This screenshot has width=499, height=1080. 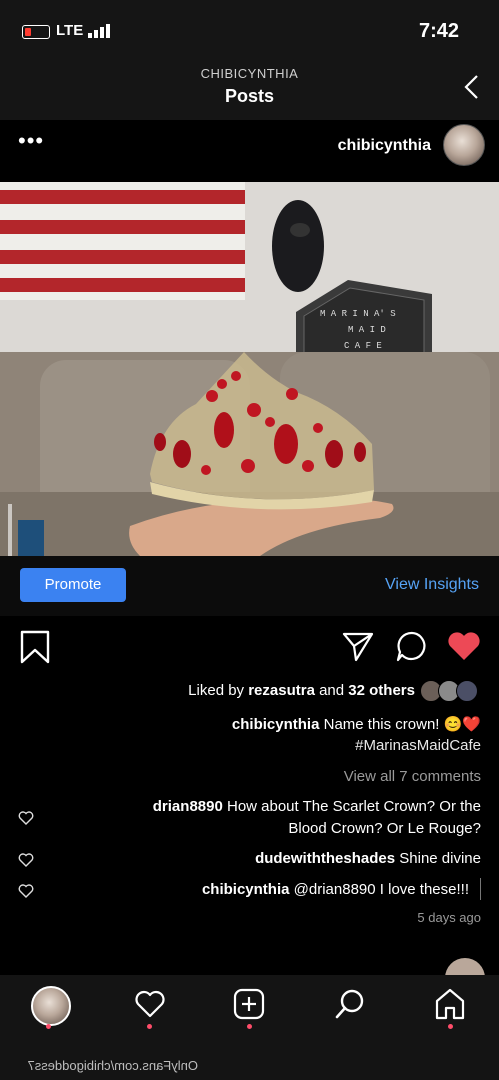 I want to click on signal-icon, so click(x=99, y=31).